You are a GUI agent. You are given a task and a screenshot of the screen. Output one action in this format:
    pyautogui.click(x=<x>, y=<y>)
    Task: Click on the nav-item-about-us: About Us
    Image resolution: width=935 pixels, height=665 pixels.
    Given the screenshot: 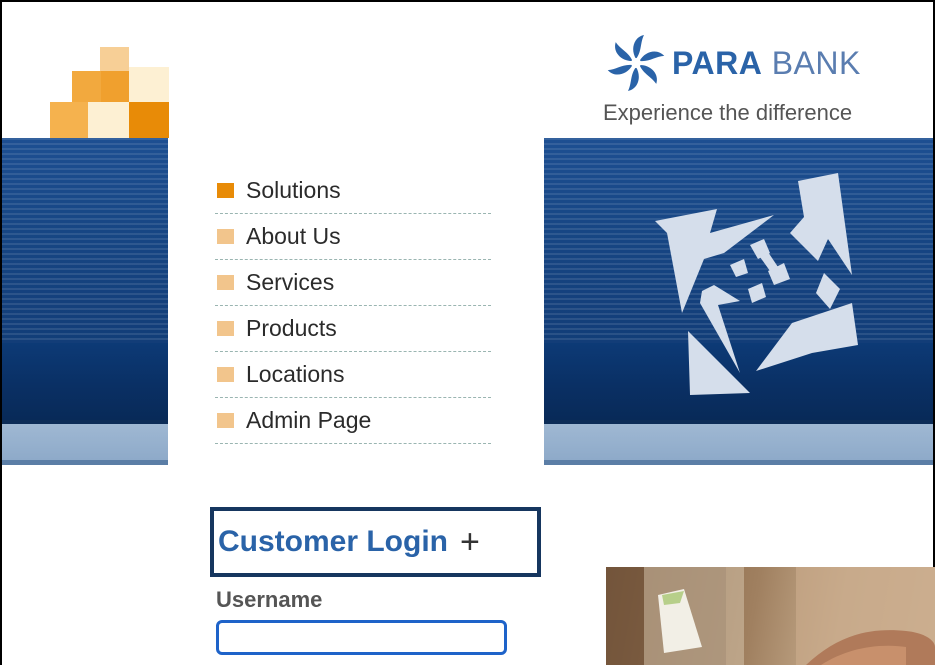 What is the action you would take?
    pyautogui.click(x=353, y=237)
    